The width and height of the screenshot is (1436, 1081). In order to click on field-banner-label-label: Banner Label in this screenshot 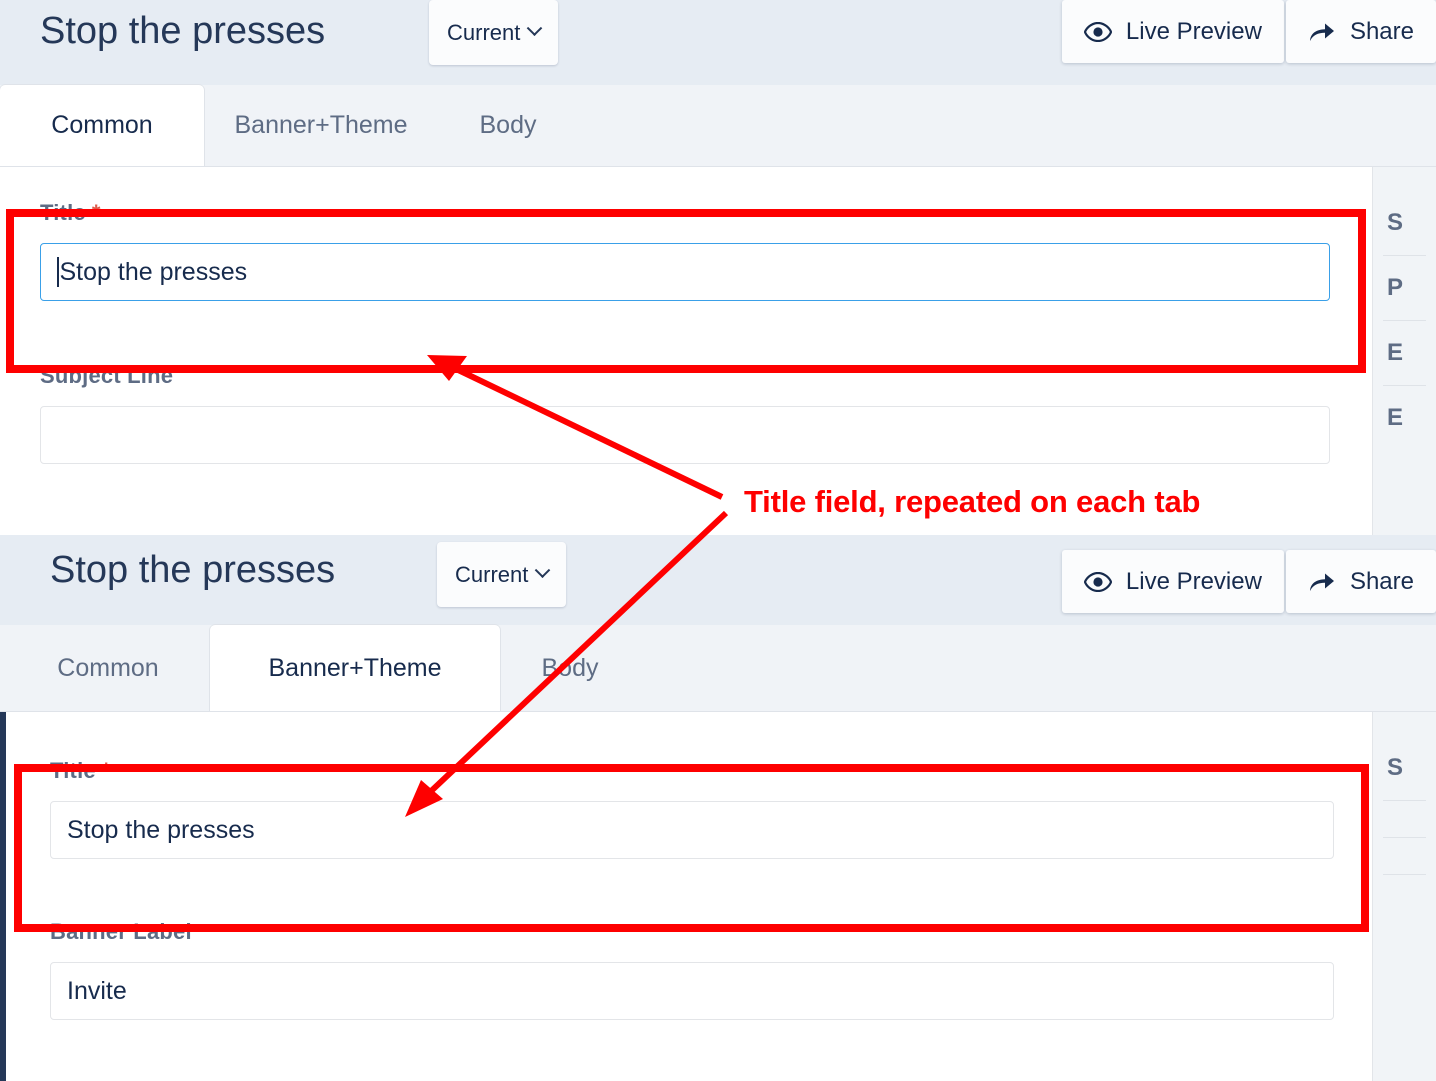, I will do `click(121, 931)`.